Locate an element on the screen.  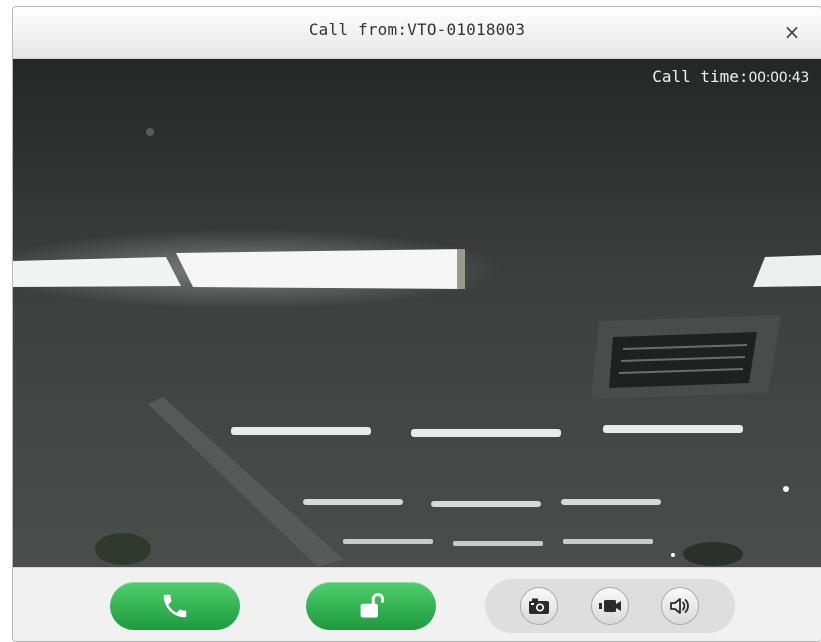
call-time-label: Call time: is located at coordinates (700, 76).